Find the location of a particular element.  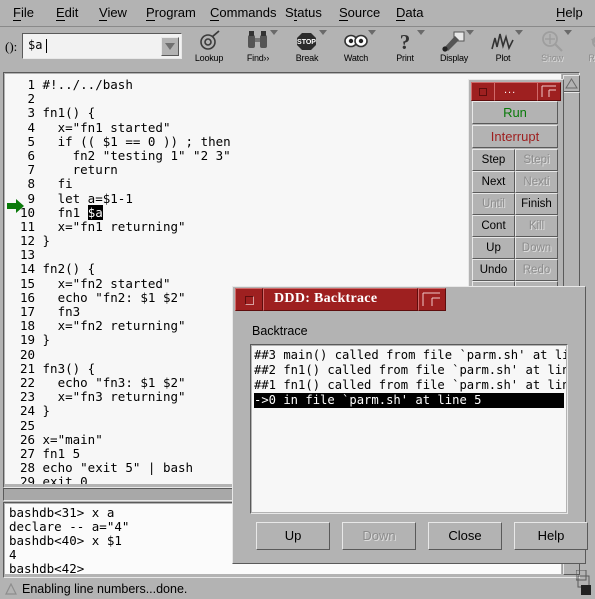

cmd-stepi-button: Stepi is located at coordinates (536, 160).